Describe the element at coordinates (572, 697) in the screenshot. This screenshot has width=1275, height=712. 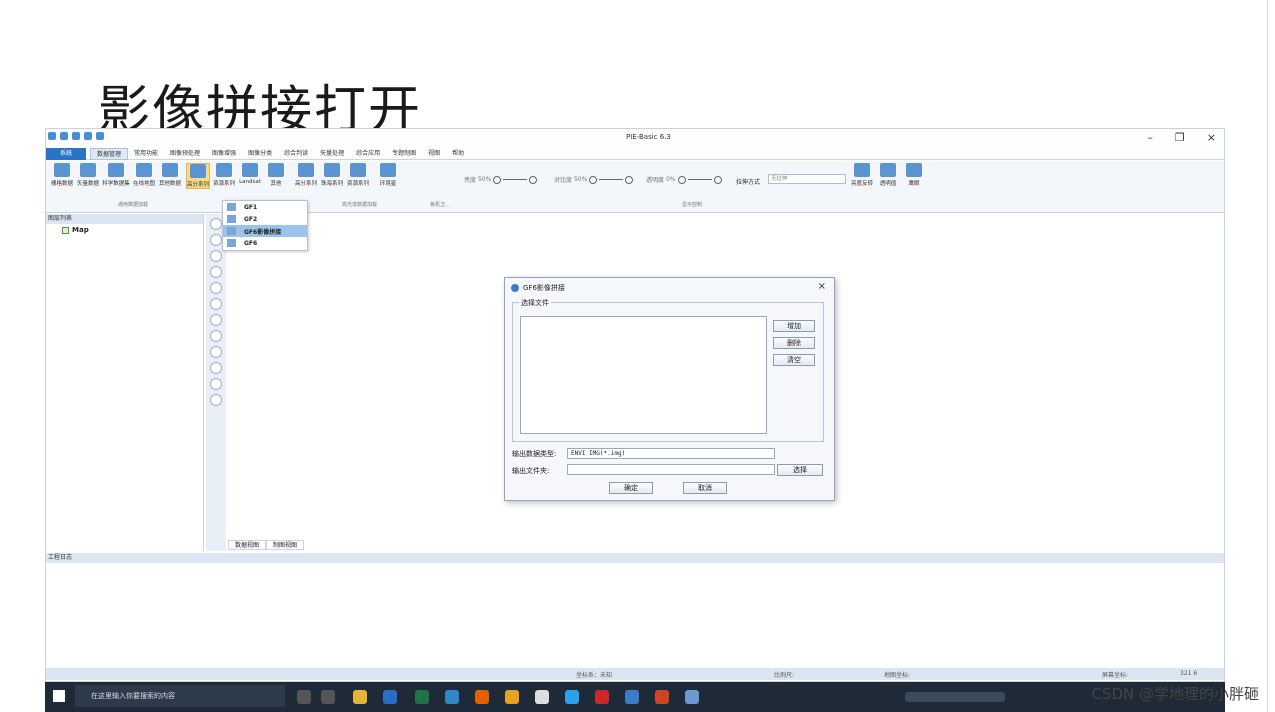
I see `browser-icon` at that location.